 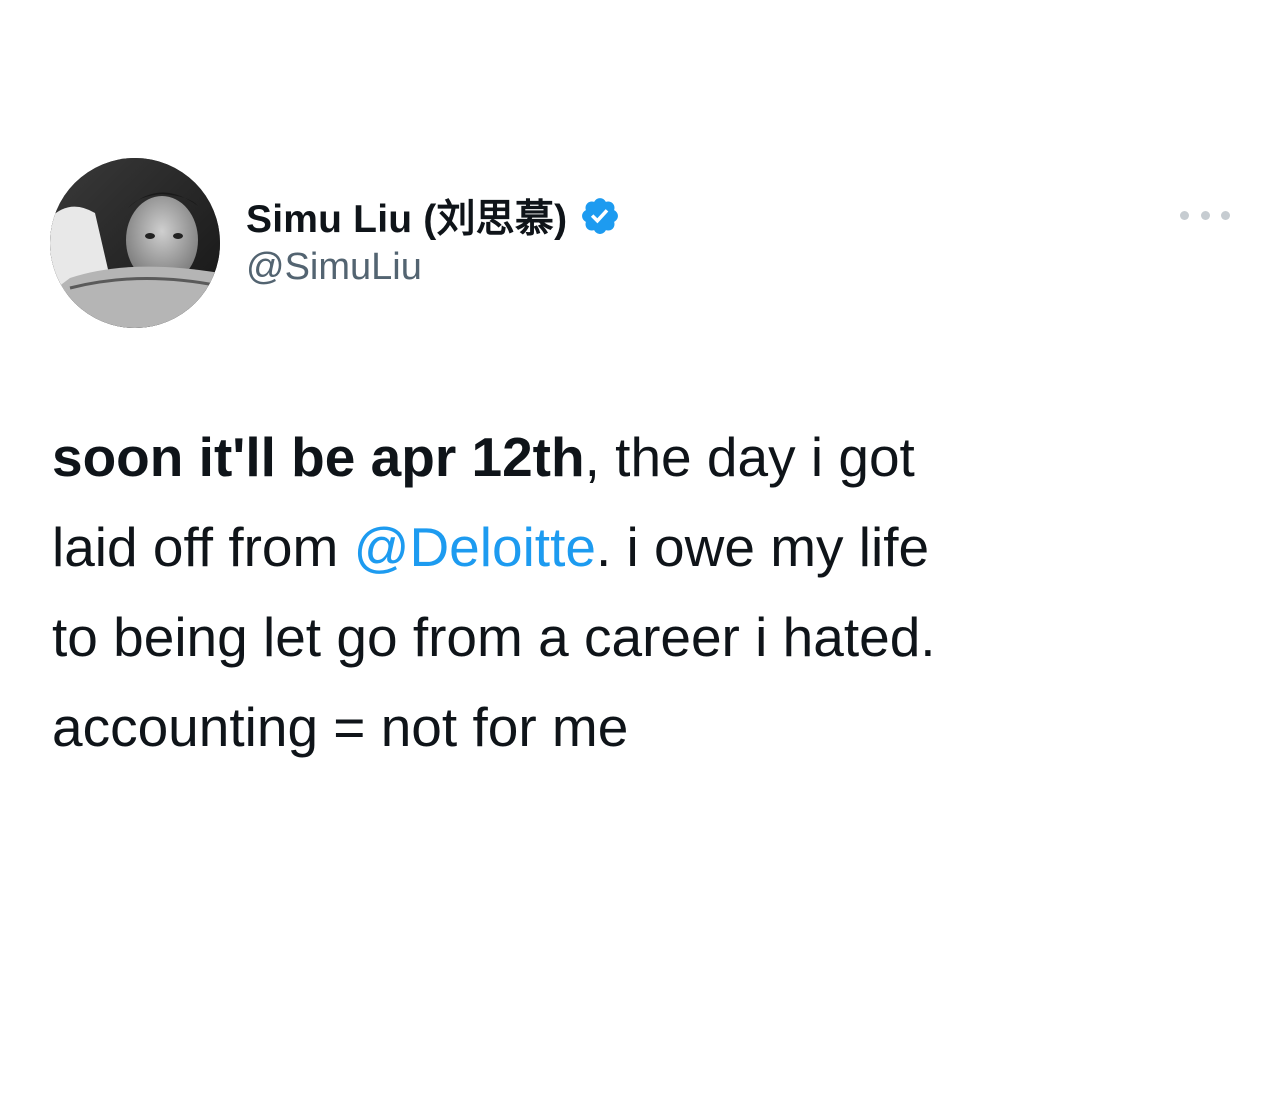 I want to click on display-name: Simu Liu (刘思慕), so click(x=406, y=216).